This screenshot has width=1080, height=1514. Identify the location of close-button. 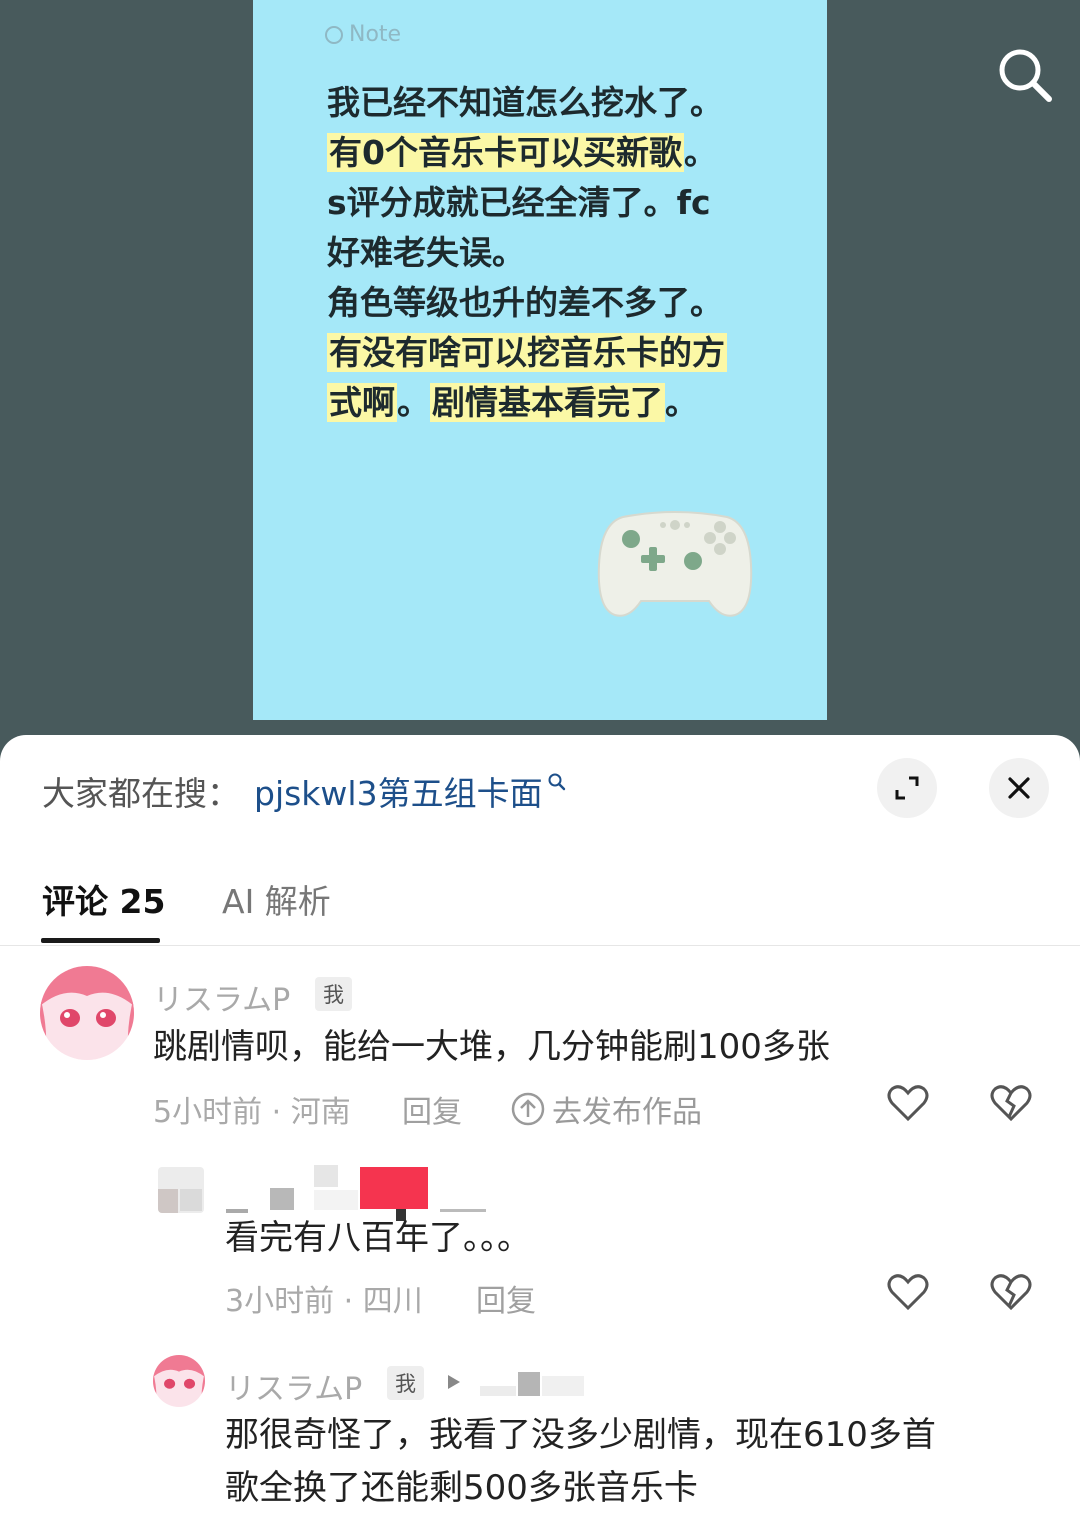
(1019, 788).